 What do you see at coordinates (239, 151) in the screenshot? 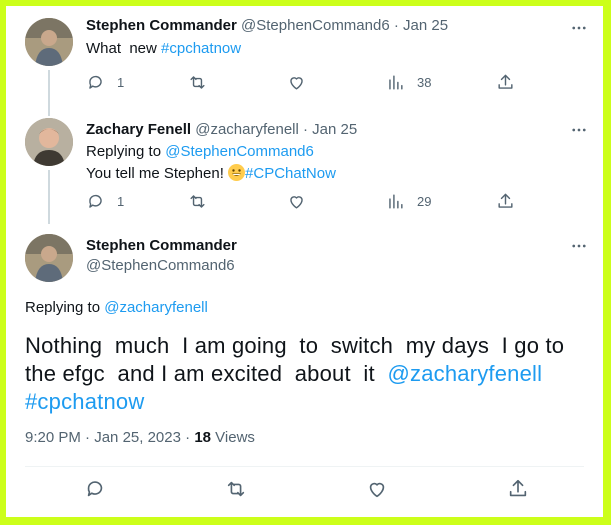
I see `mention-link: @StephenCommand6` at bounding box center [239, 151].